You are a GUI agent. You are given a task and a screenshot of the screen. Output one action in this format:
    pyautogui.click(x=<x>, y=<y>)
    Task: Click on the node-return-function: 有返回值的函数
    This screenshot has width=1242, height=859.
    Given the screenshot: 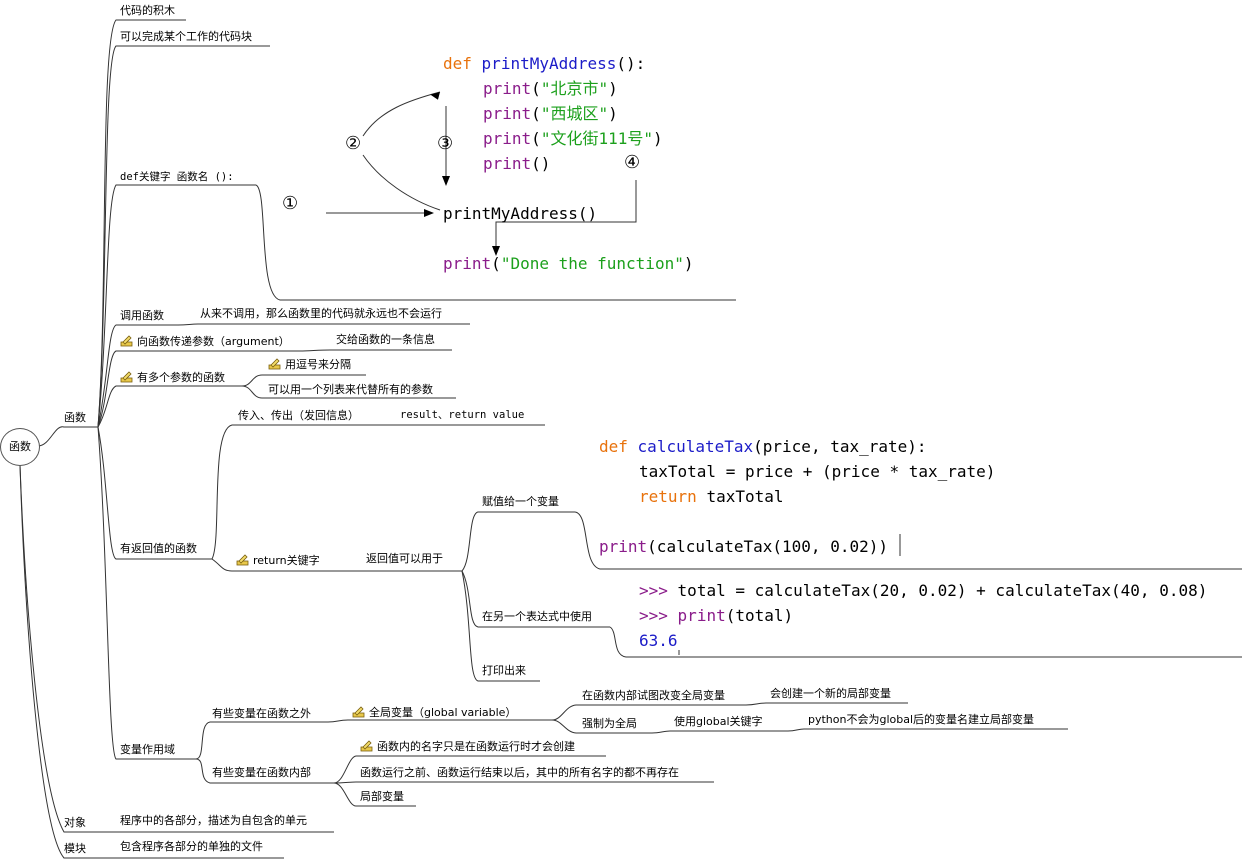 What is the action you would take?
    pyautogui.click(x=158, y=548)
    